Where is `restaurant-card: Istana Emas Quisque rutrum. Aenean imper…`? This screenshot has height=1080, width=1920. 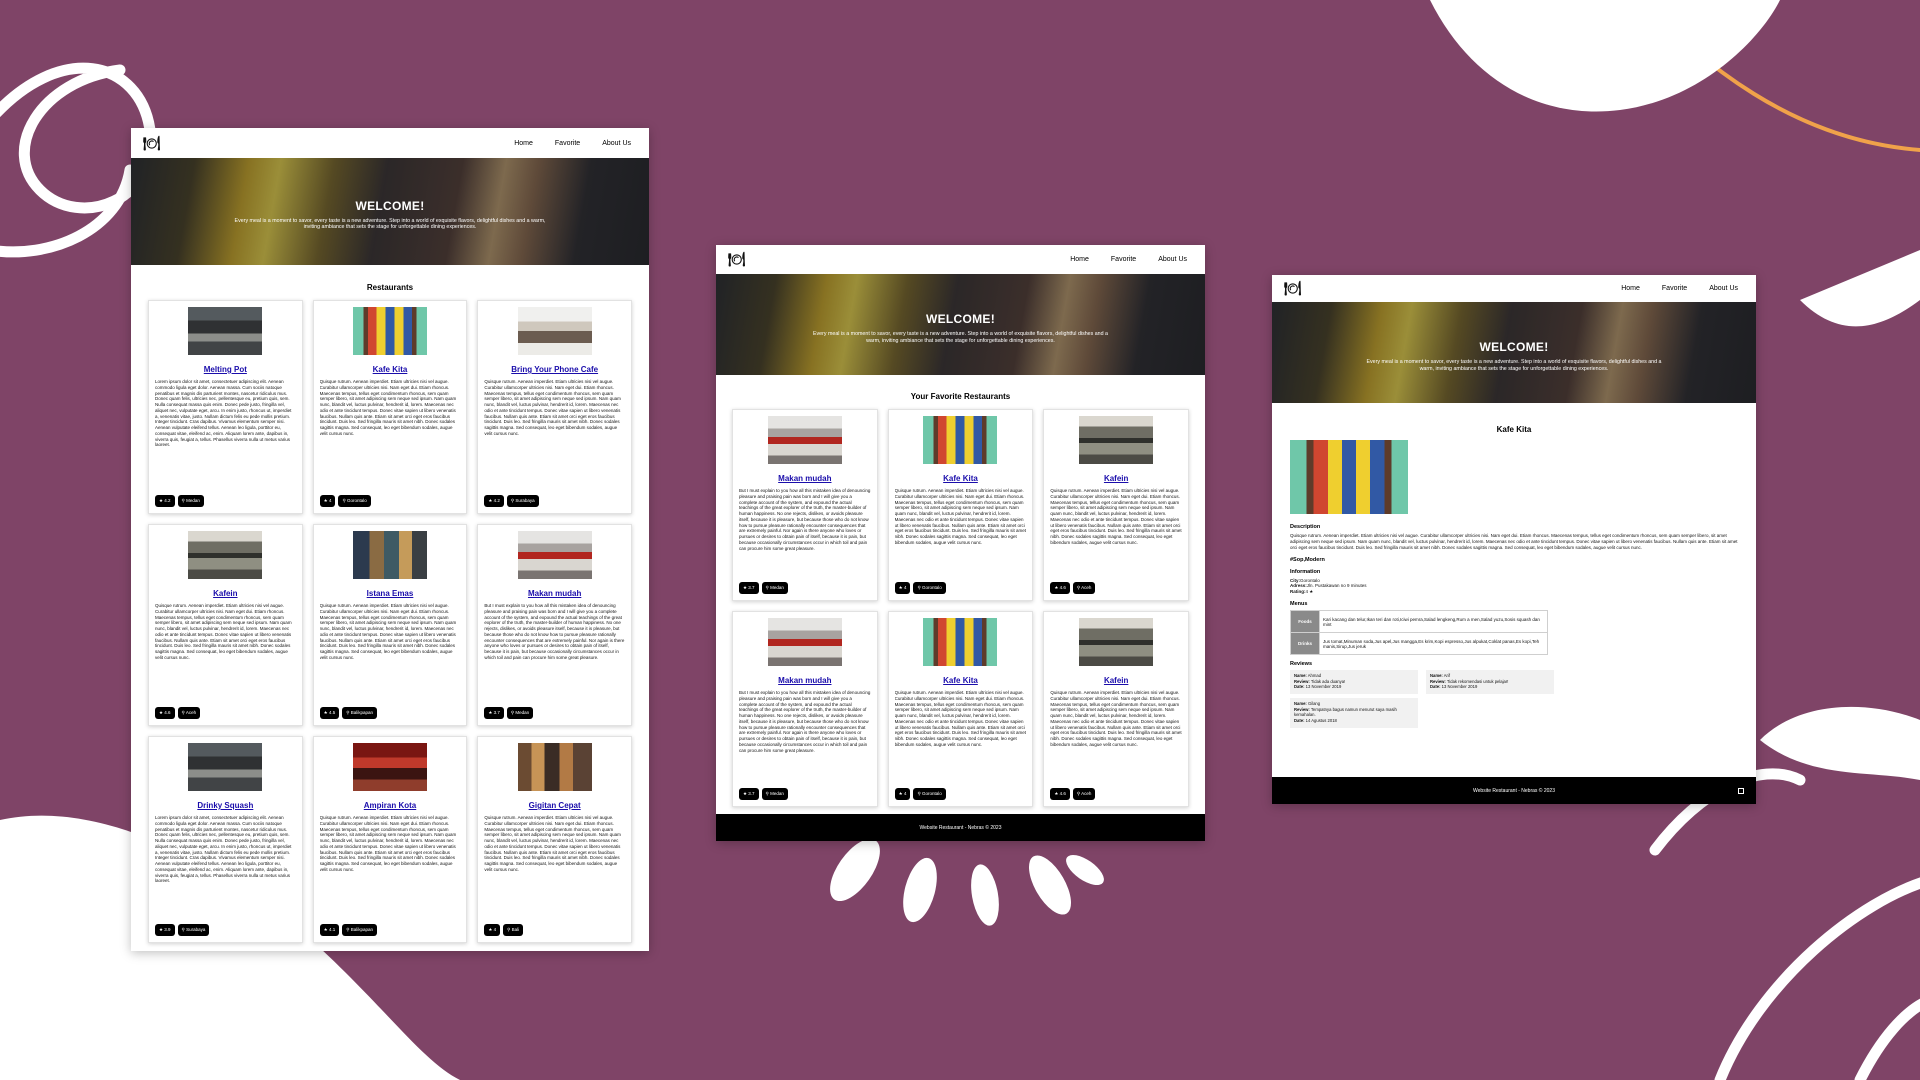 restaurant-card: Istana Emas Quisque rutrum. Aenean imper… is located at coordinates (390, 625).